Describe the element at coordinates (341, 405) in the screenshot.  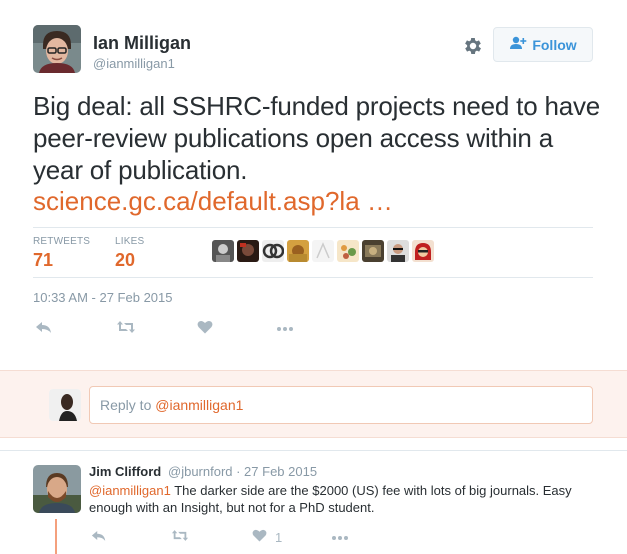
I see `reply-input: Reply to @ianmilligan1` at that location.